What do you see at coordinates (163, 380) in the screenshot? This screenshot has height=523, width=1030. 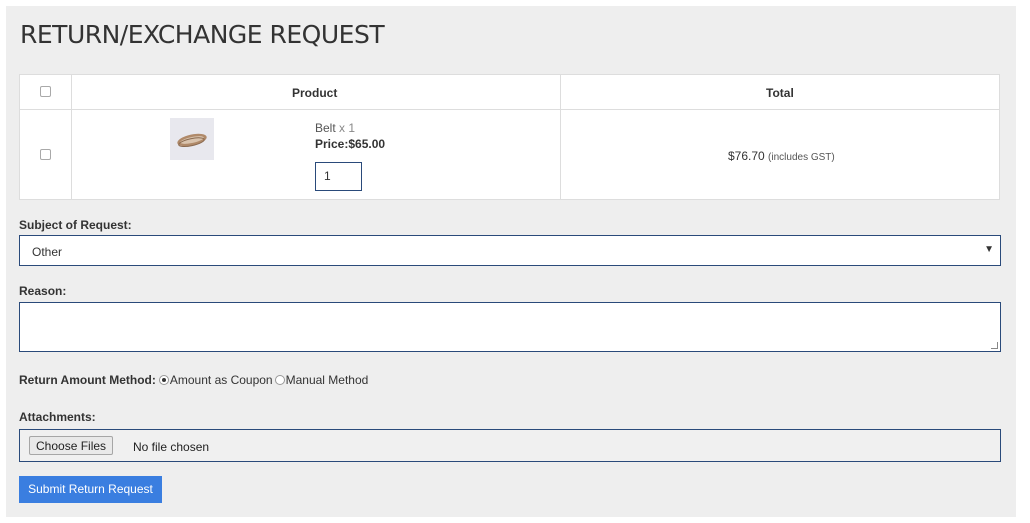 I see `coupon-radio` at bounding box center [163, 380].